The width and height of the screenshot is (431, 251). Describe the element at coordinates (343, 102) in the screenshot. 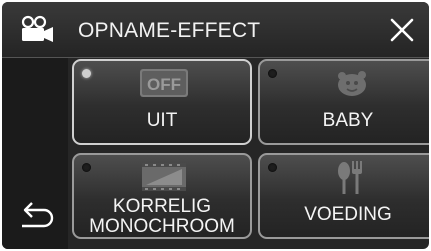

I see `option-baby: BABY` at that location.